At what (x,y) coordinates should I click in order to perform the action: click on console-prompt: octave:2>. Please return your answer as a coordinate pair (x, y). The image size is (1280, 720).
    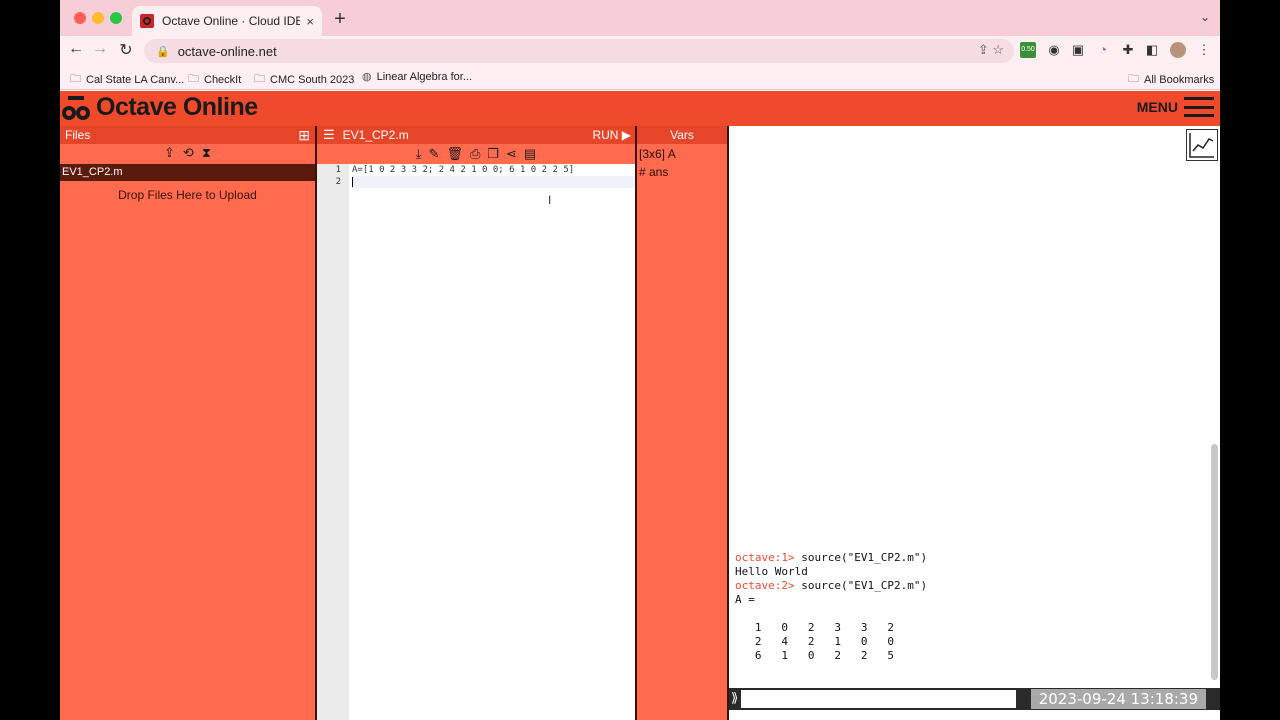
    Looking at the image, I should click on (765, 585).